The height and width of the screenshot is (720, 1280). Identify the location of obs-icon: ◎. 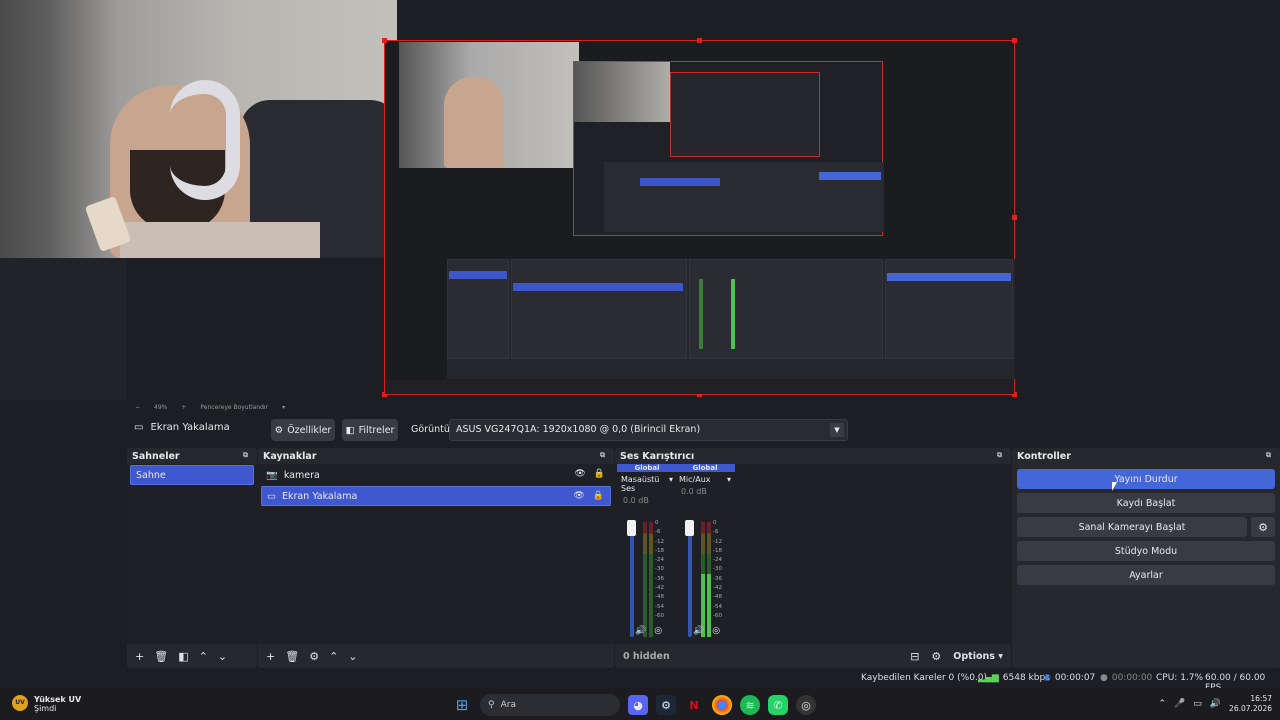
(806, 705).